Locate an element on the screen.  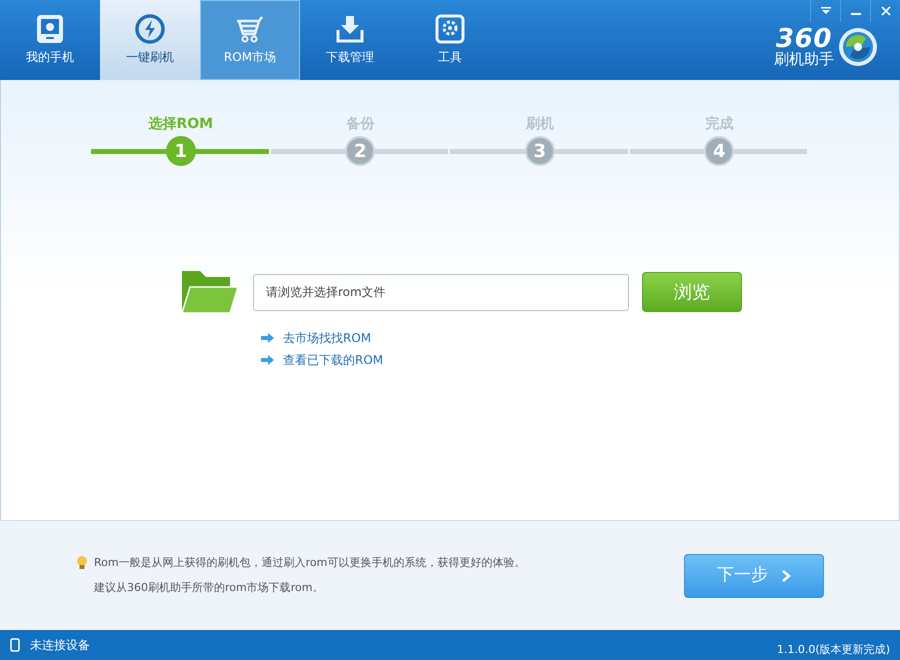
download-icon is located at coordinates (350, 29).